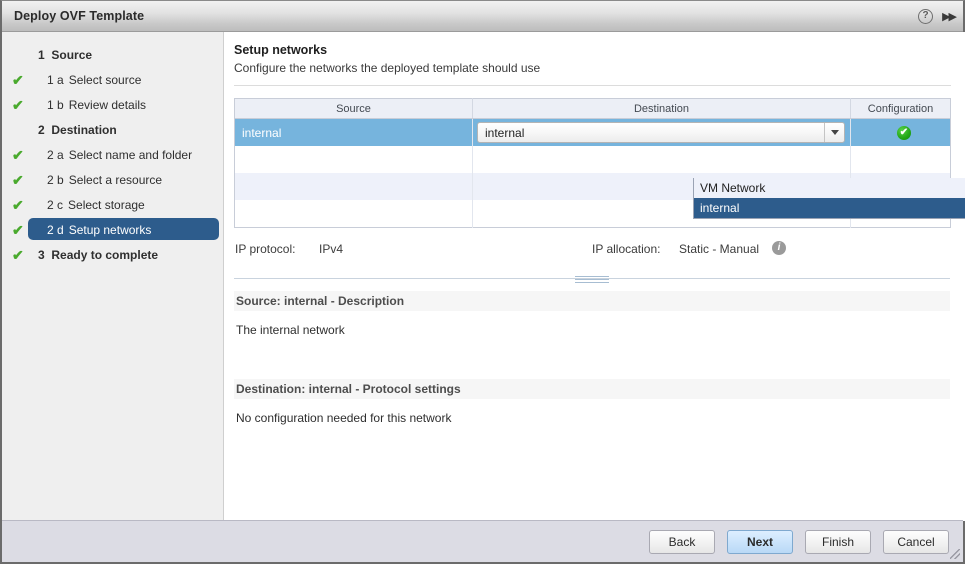 The image size is (965, 564). I want to click on cancel-button: Cancel, so click(916, 541).